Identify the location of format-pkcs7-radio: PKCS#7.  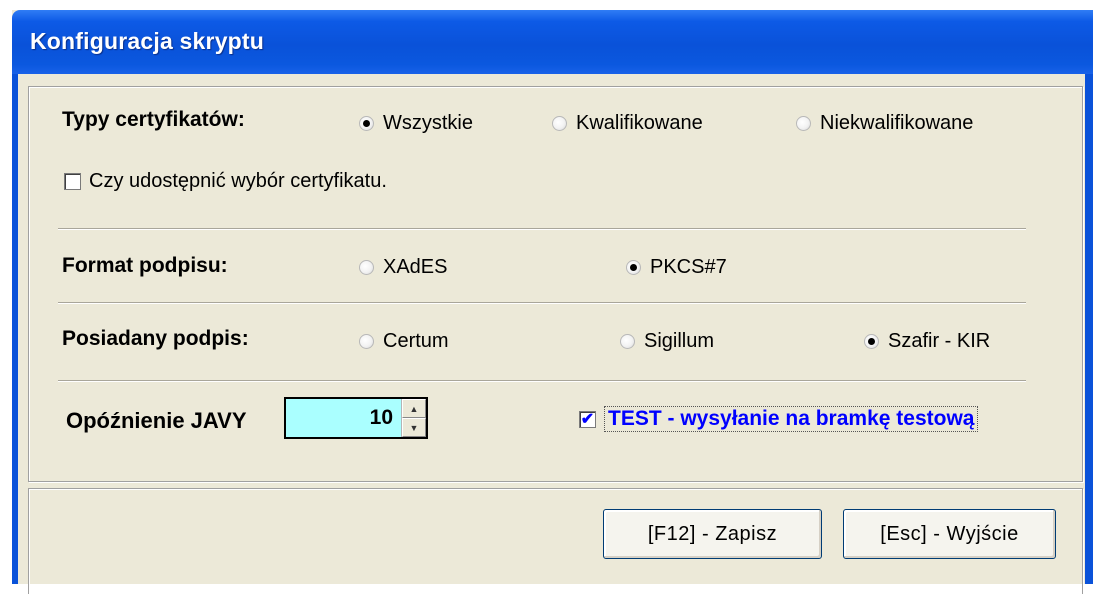
(676, 267).